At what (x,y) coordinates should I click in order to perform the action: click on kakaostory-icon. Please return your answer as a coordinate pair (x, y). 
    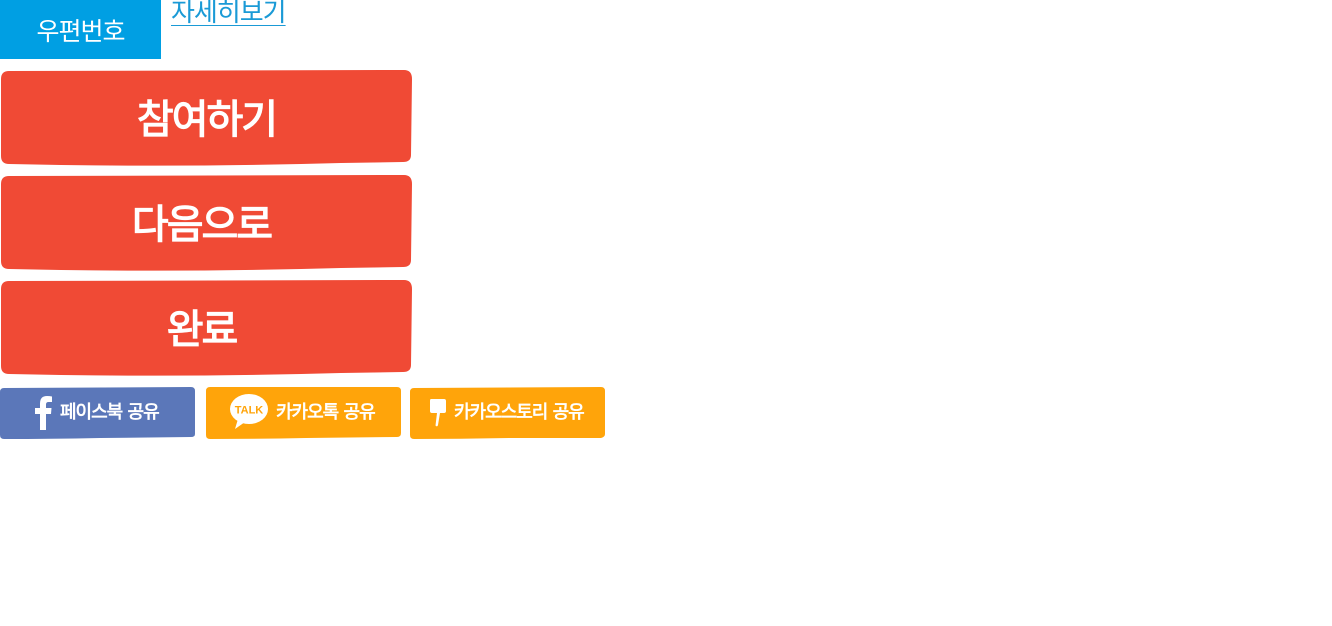
    Looking at the image, I should click on (438, 413).